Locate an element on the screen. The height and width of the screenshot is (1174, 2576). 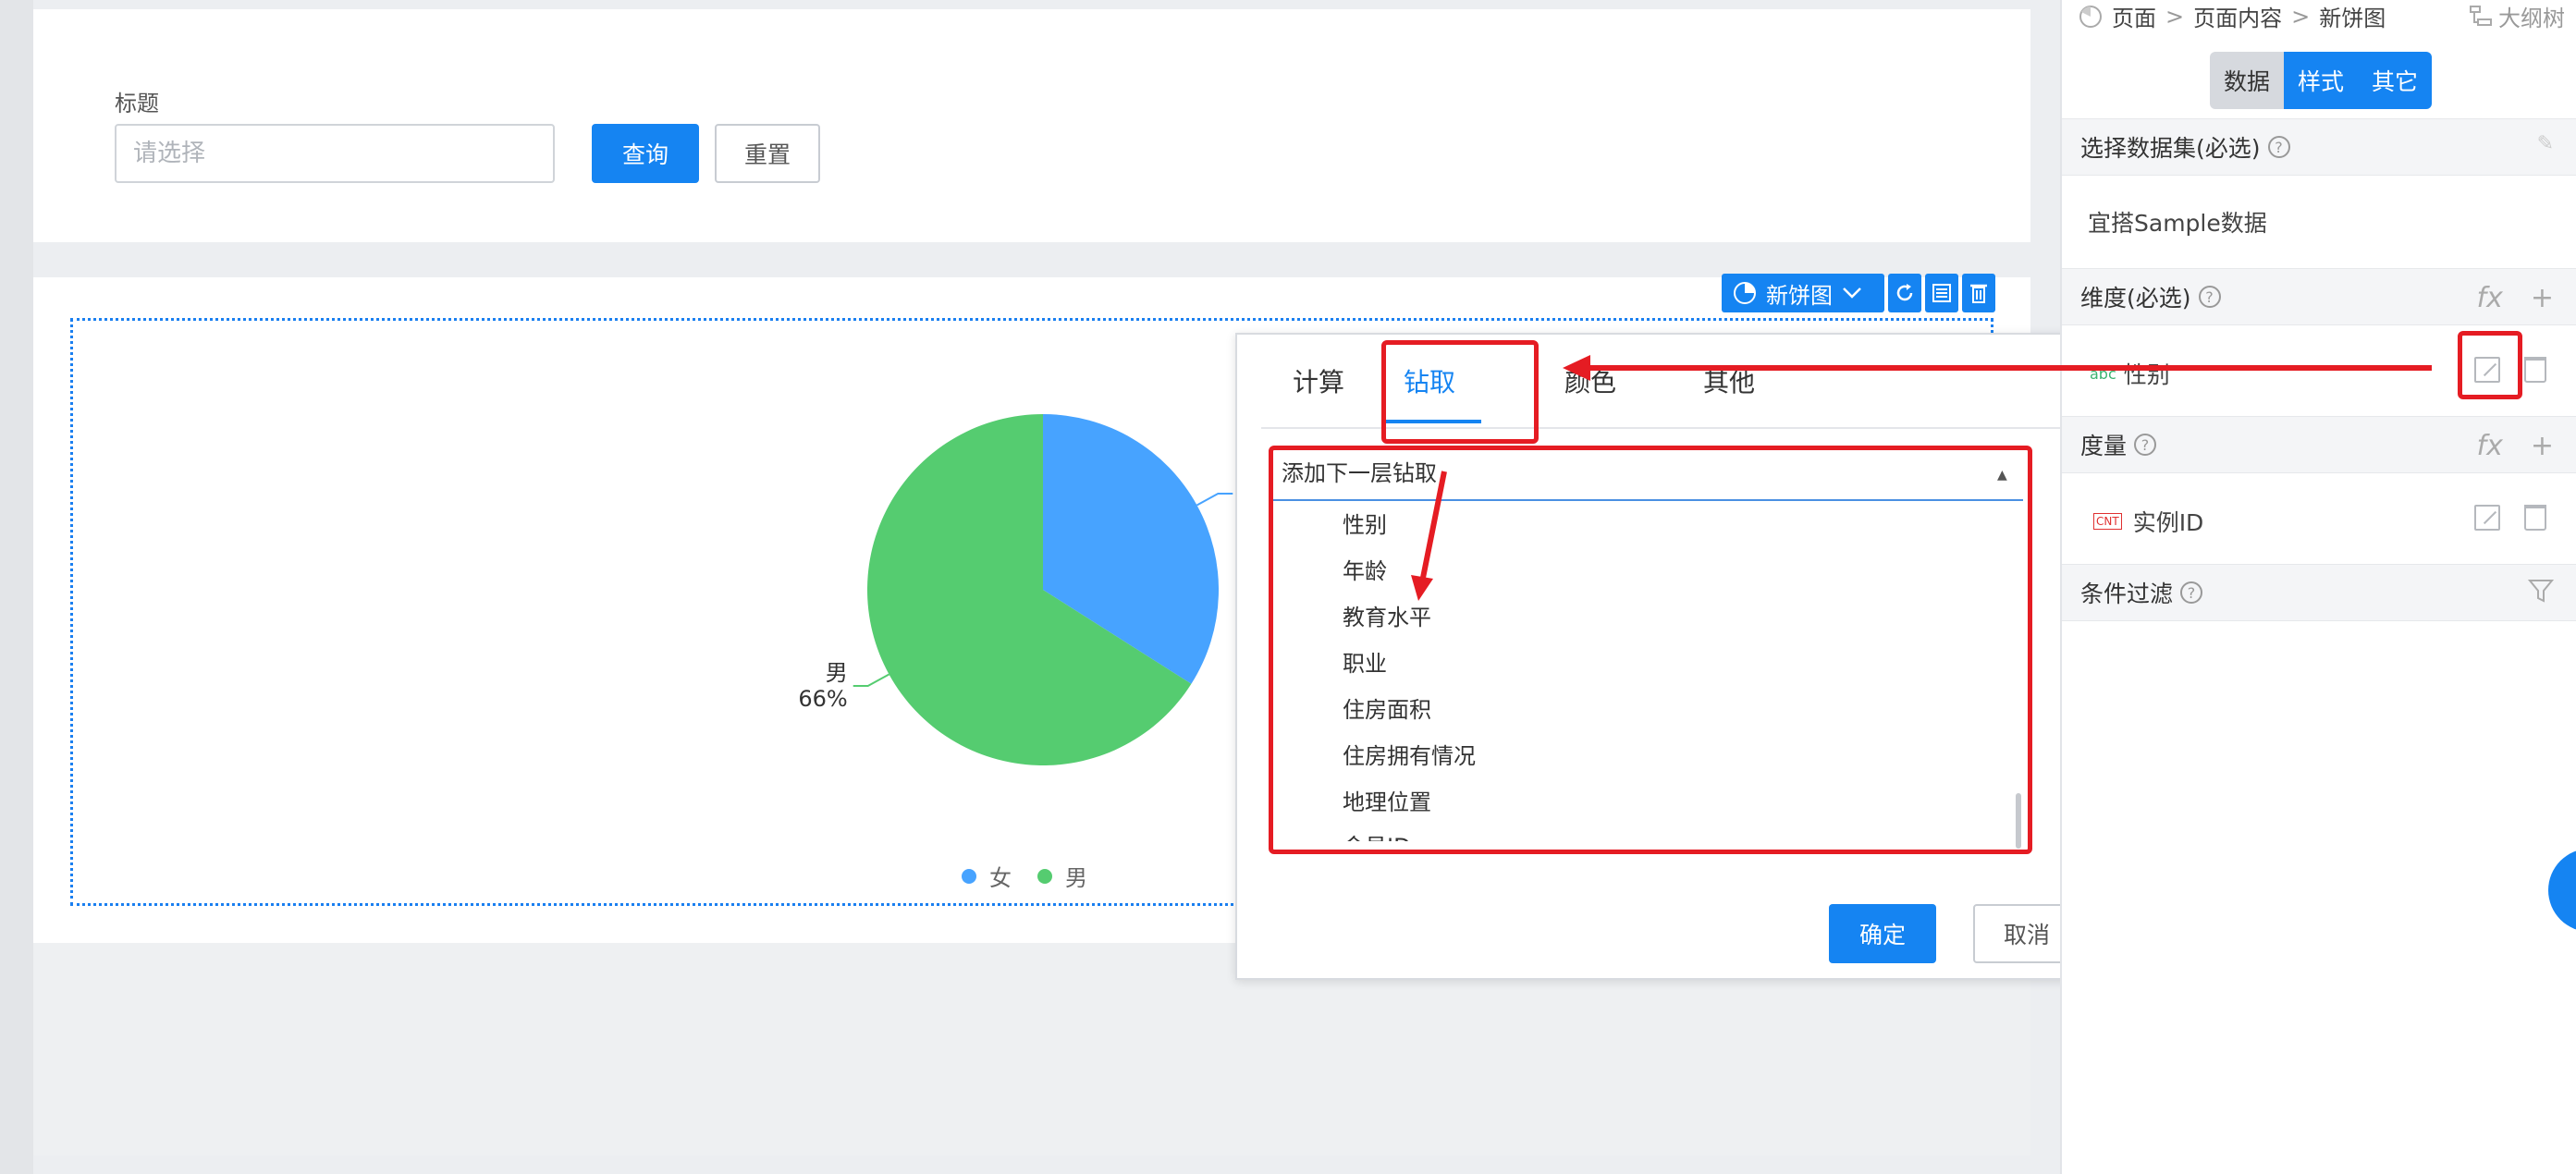
seg-style: 样式 is located at coordinates (2321, 80).